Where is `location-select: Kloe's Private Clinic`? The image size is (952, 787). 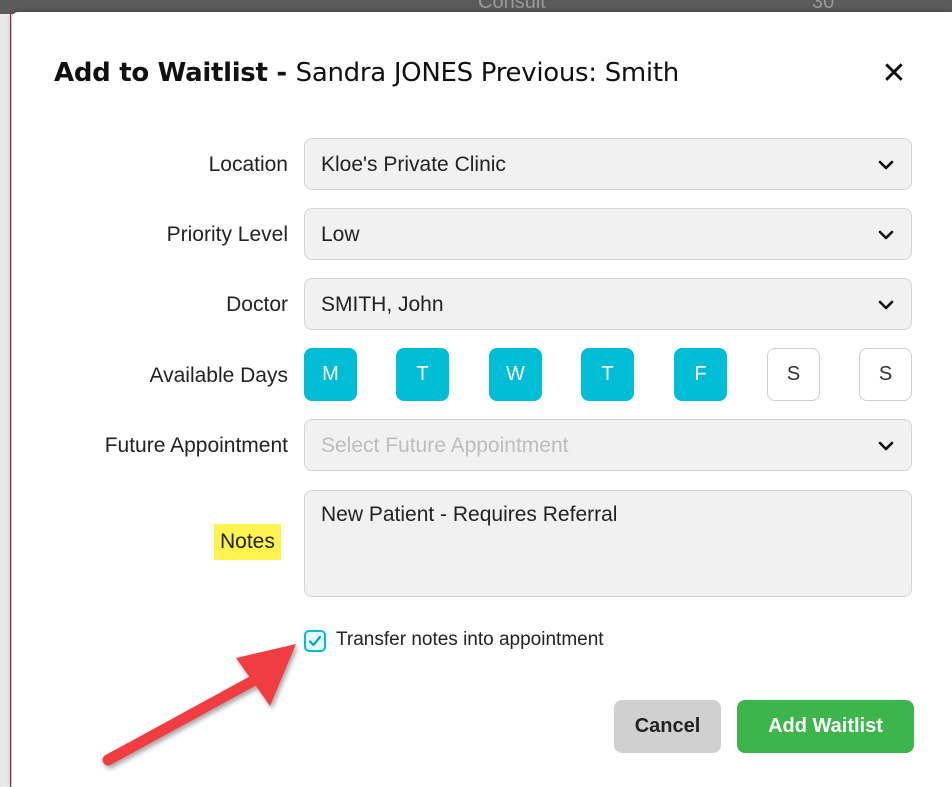
location-select: Kloe's Private Clinic is located at coordinates (608, 164).